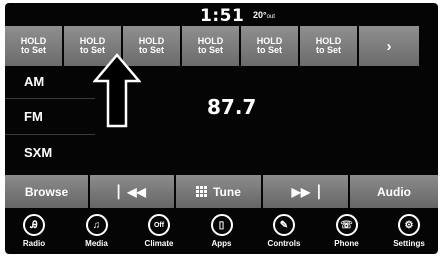  Describe the element at coordinates (202, 191) in the screenshot. I see `grid-icon` at that location.